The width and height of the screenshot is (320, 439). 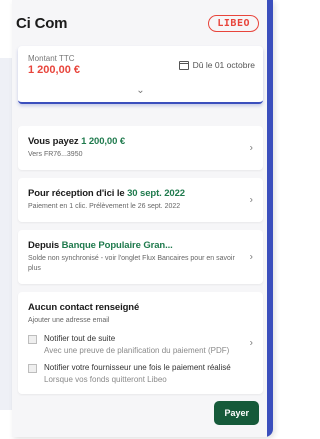 What do you see at coordinates (80, 338) in the screenshot?
I see `option-label: Notifier tout de suite` at bounding box center [80, 338].